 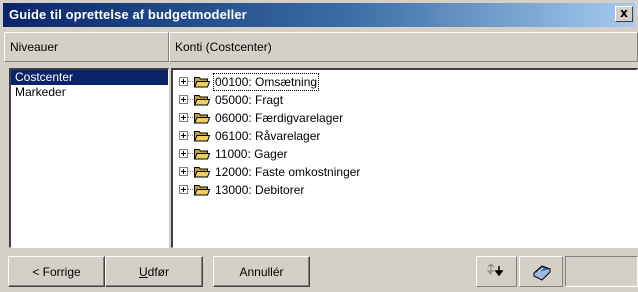 I want to click on sort-arrows-icon, so click(x=495, y=270).